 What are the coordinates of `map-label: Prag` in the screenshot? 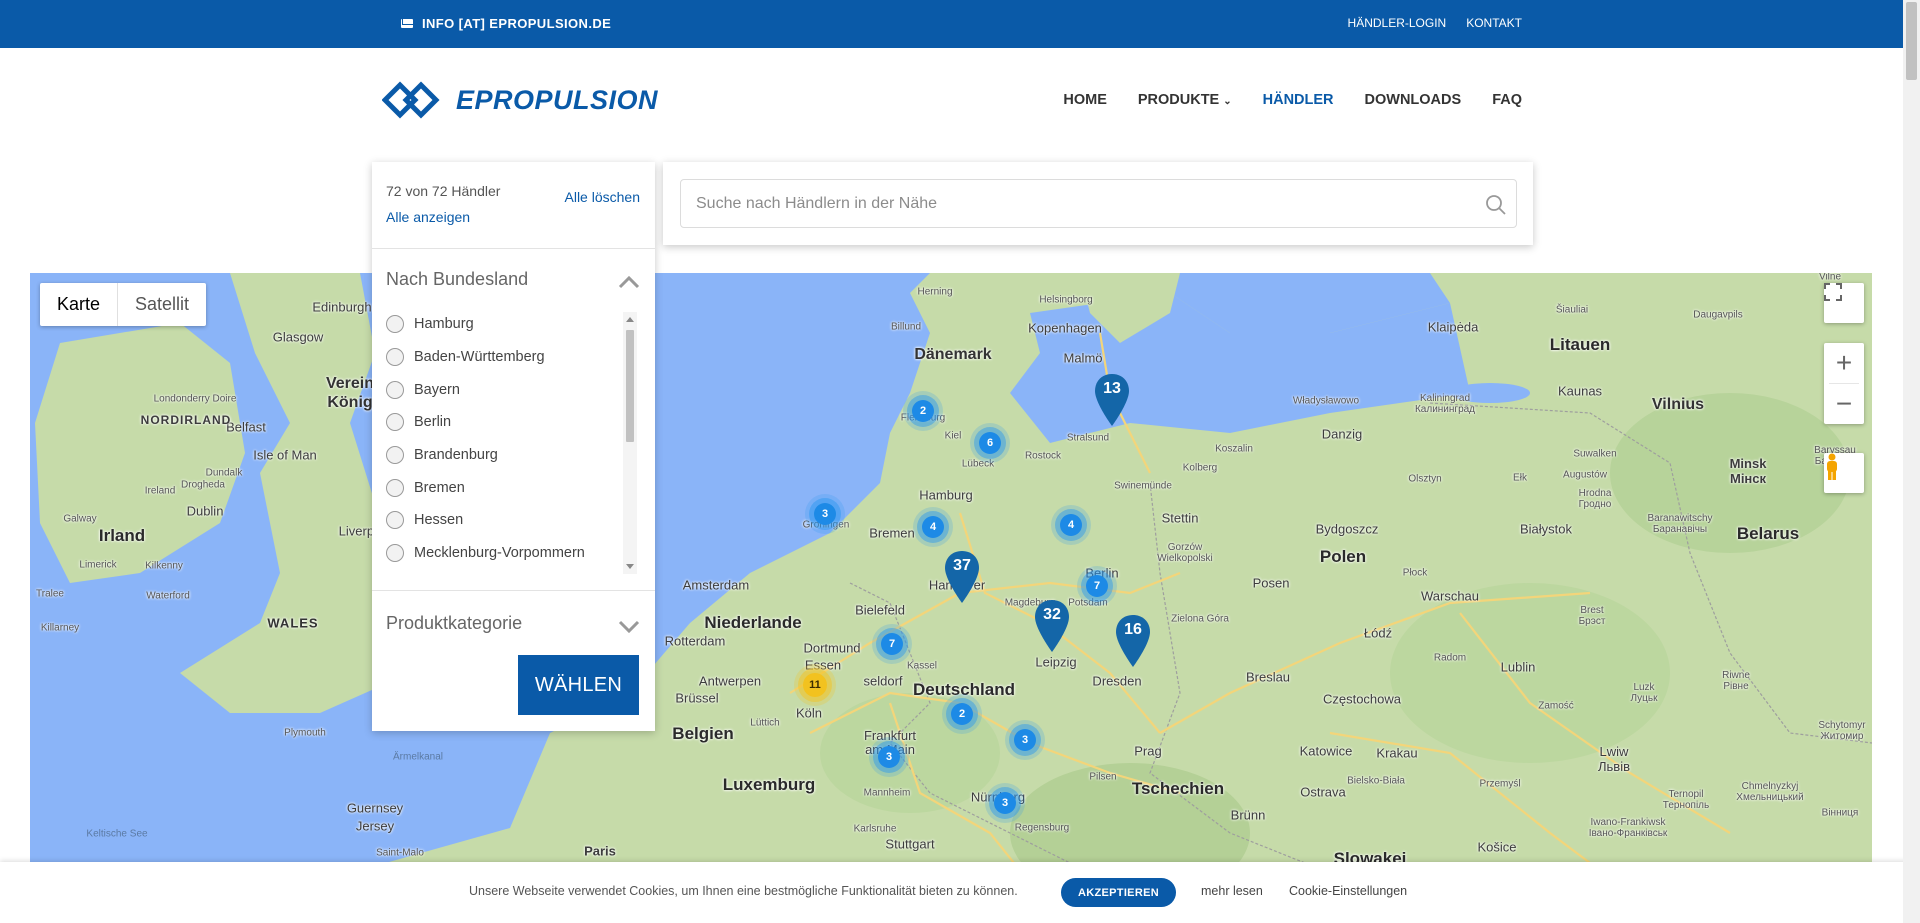 It's located at (1148, 751).